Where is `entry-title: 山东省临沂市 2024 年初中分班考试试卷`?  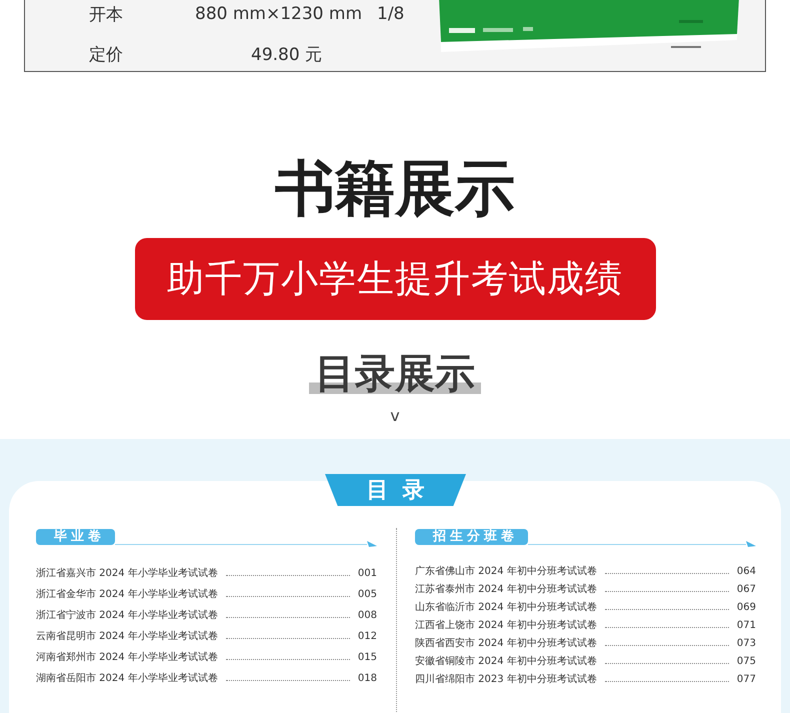 entry-title: 山东省临沂市 2024 年初中分班考试试卷 is located at coordinates (506, 607).